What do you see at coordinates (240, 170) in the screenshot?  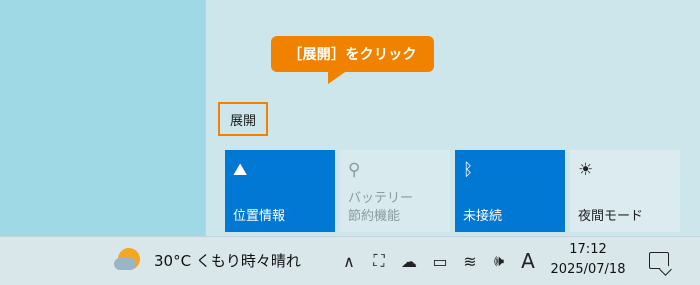 I see `location-icon: ⛰` at bounding box center [240, 170].